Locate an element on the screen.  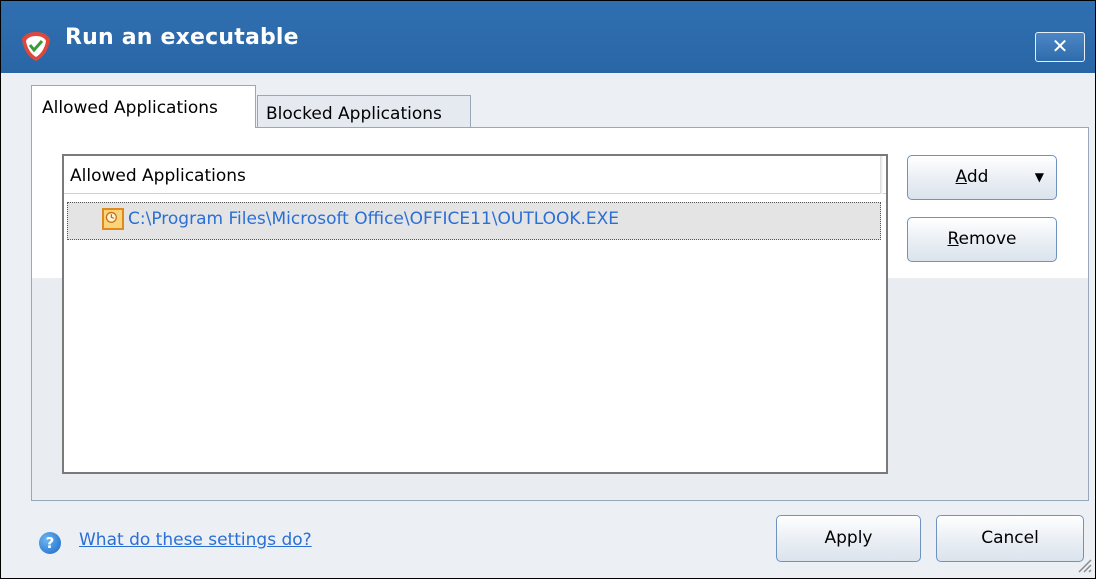
window-title: Run an executable is located at coordinates (182, 37).